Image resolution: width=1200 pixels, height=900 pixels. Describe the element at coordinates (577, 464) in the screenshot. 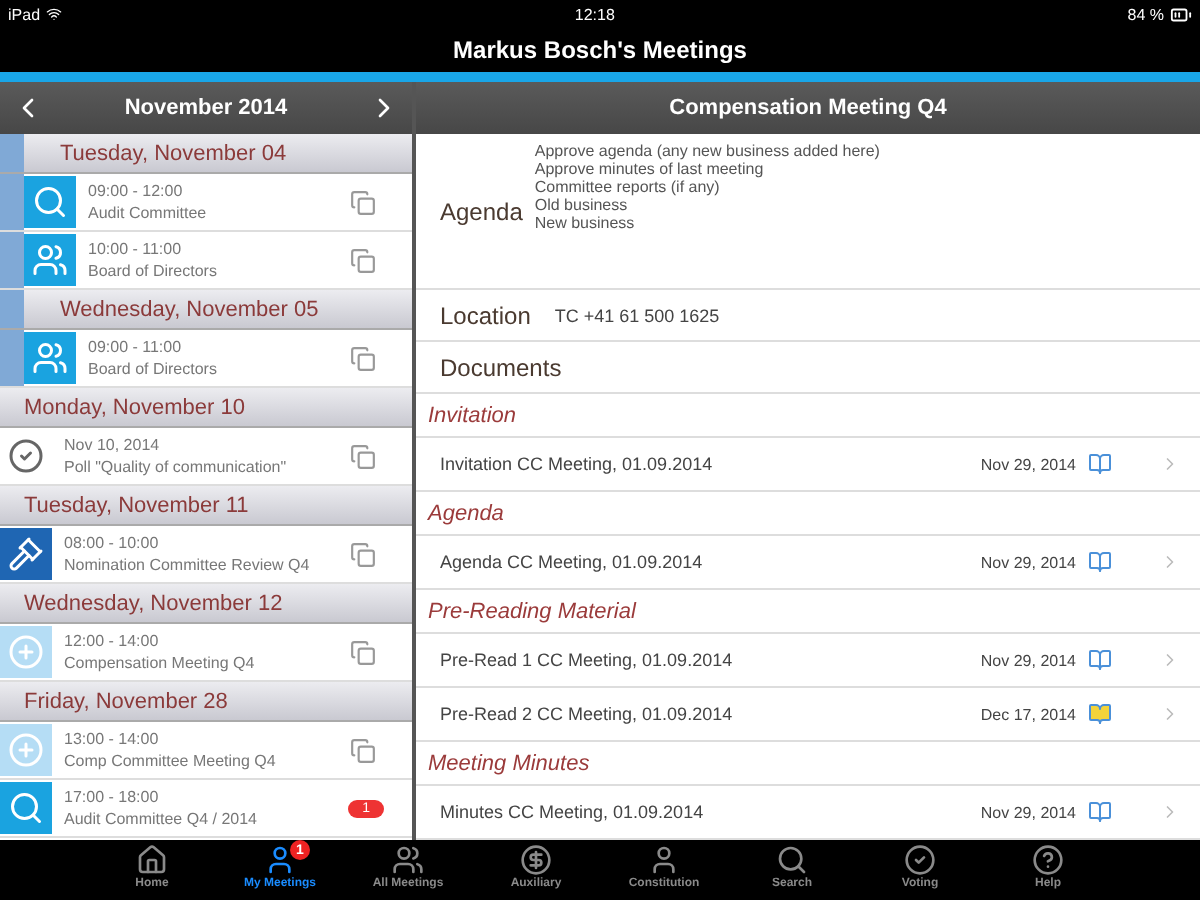

I see `document-title: Invitation CC Meeting, 01.09.2014` at that location.